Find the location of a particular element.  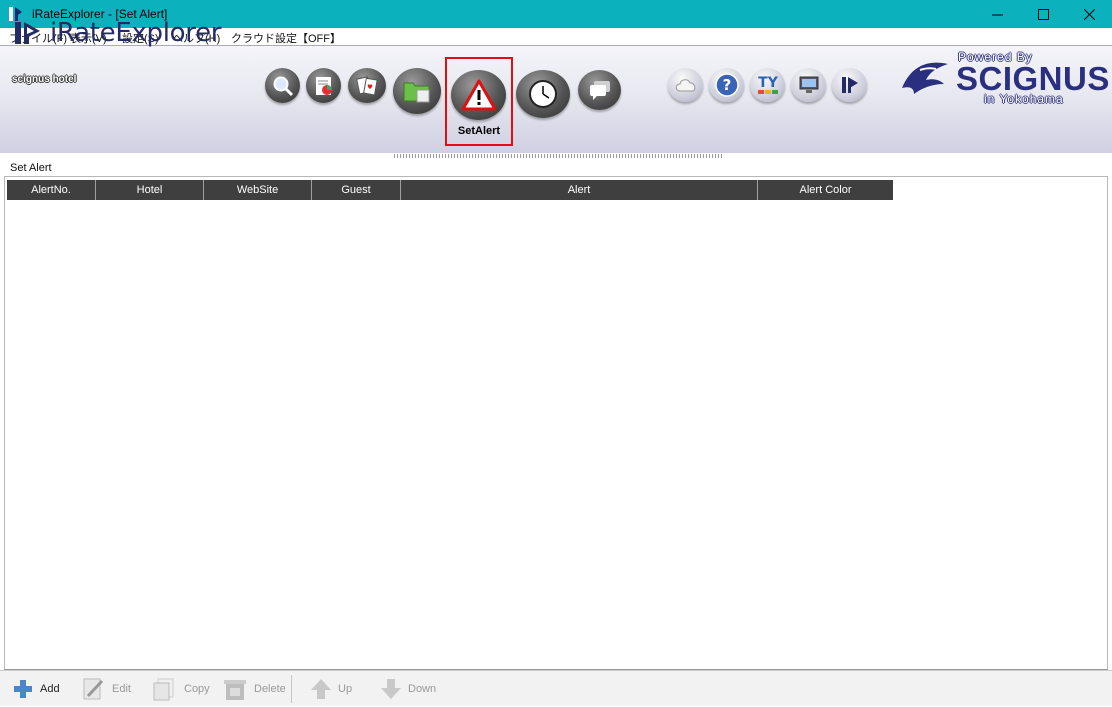

down-button: Down is located at coordinates (408, 689).